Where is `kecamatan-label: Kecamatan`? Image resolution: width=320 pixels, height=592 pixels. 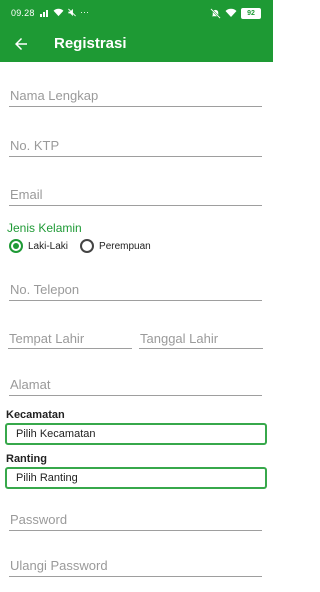 kecamatan-label: Kecamatan is located at coordinates (35, 415).